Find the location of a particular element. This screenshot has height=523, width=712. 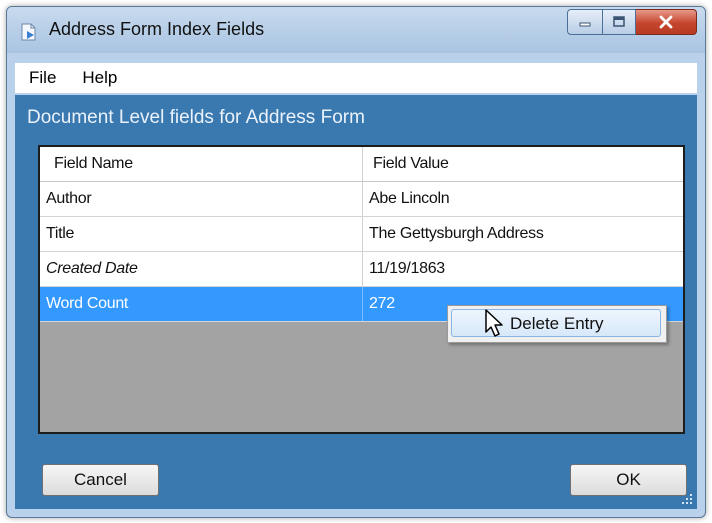

minimize-button is located at coordinates (585, 22).